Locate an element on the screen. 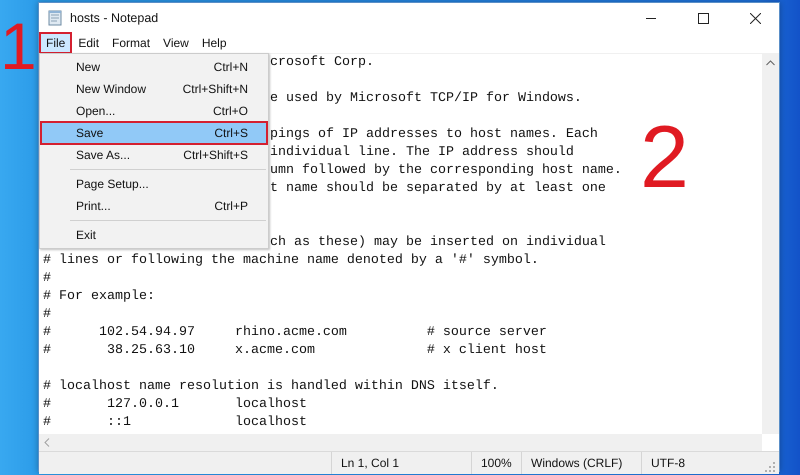 The image size is (800, 475). step-number: 2 is located at coordinates (664, 157).